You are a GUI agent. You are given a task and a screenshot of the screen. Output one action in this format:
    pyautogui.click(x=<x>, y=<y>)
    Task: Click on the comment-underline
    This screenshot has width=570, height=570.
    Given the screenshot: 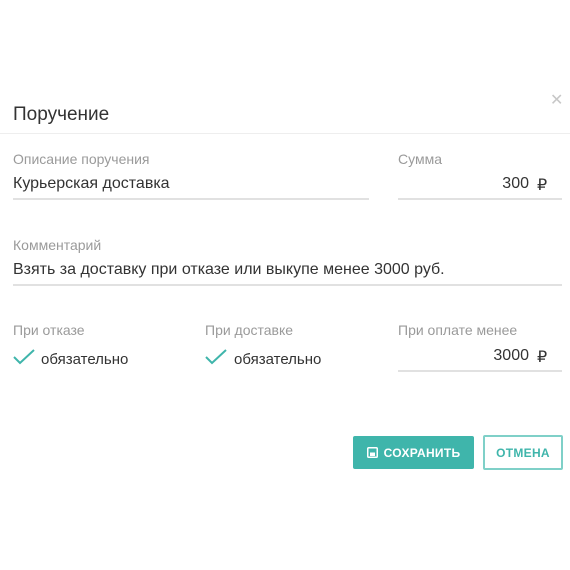 What is the action you would take?
    pyautogui.click(x=287, y=285)
    